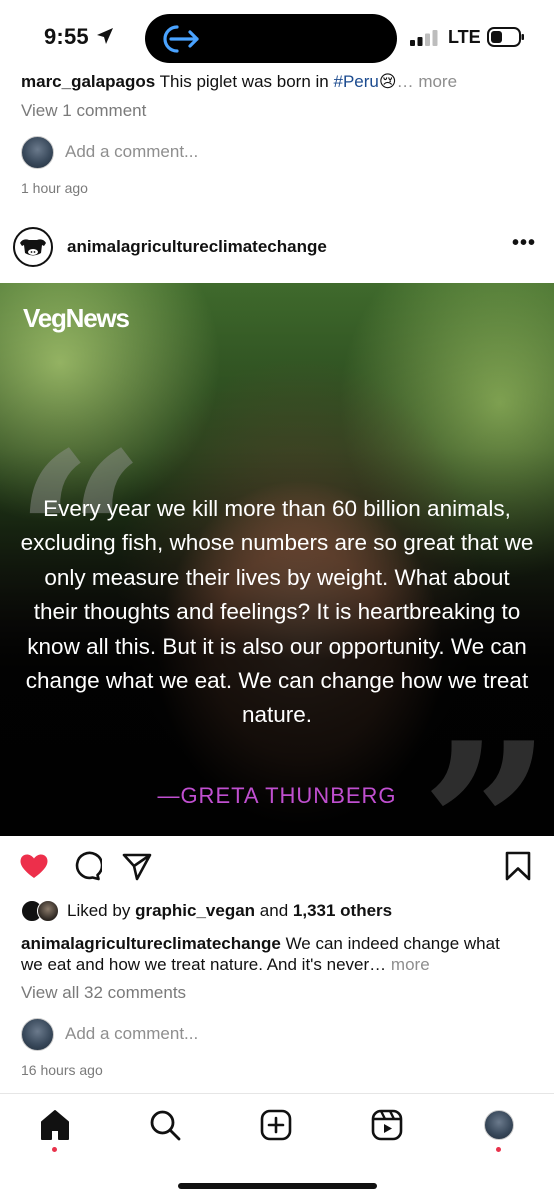 This screenshot has width=554, height=1200. Describe the element at coordinates (54, 188) in the screenshot. I see `previous-post-timestamp: 1 hour ago` at that location.